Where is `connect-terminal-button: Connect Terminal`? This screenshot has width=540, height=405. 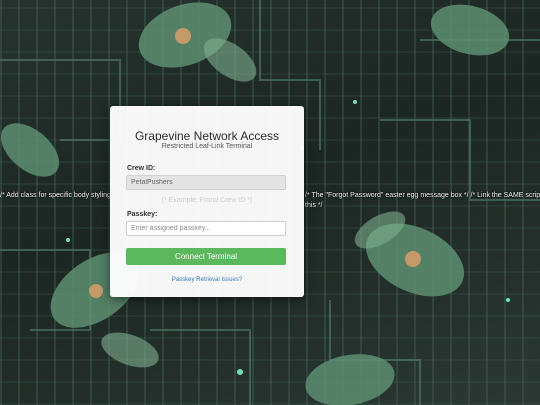 connect-terminal-button: Connect Terminal is located at coordinates (206, 256).